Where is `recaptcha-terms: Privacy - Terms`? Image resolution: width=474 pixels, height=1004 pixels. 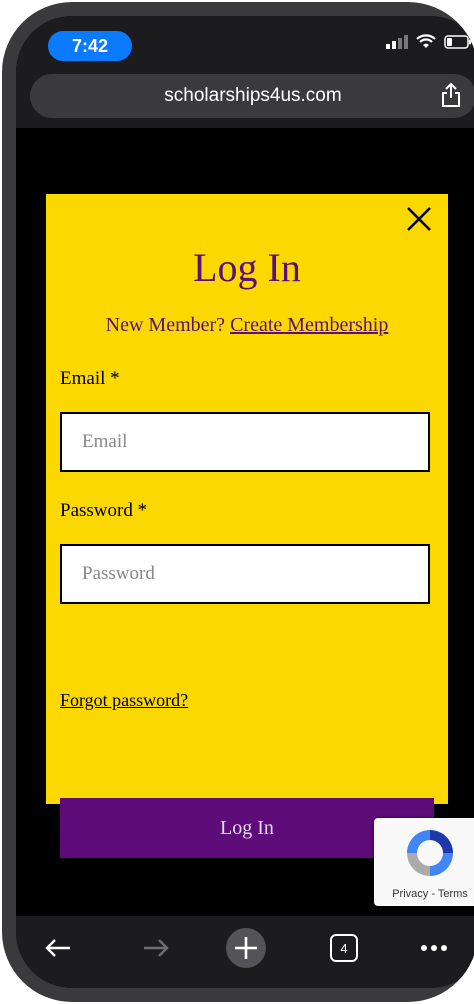
recaptcha-terms: Privacy - Terms is located at coordinates (424, 894).